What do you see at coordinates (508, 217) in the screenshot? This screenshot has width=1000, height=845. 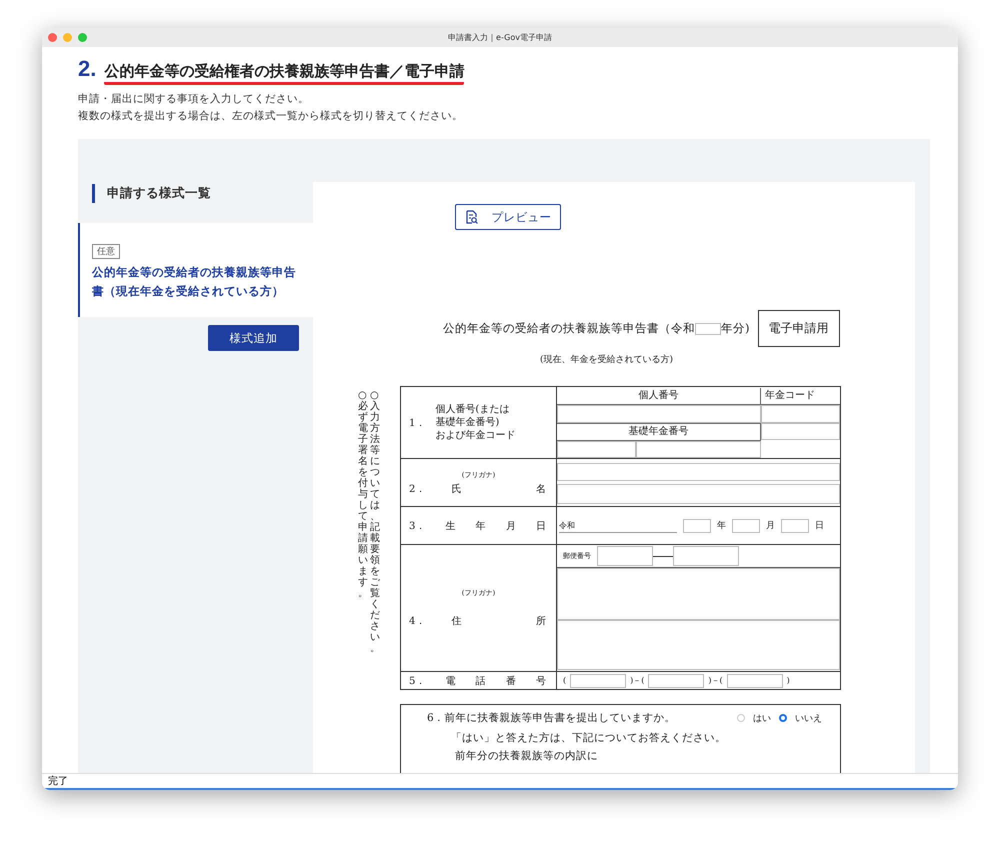 I see `preview-button: プレビュー` at bounding box center [508, 217].